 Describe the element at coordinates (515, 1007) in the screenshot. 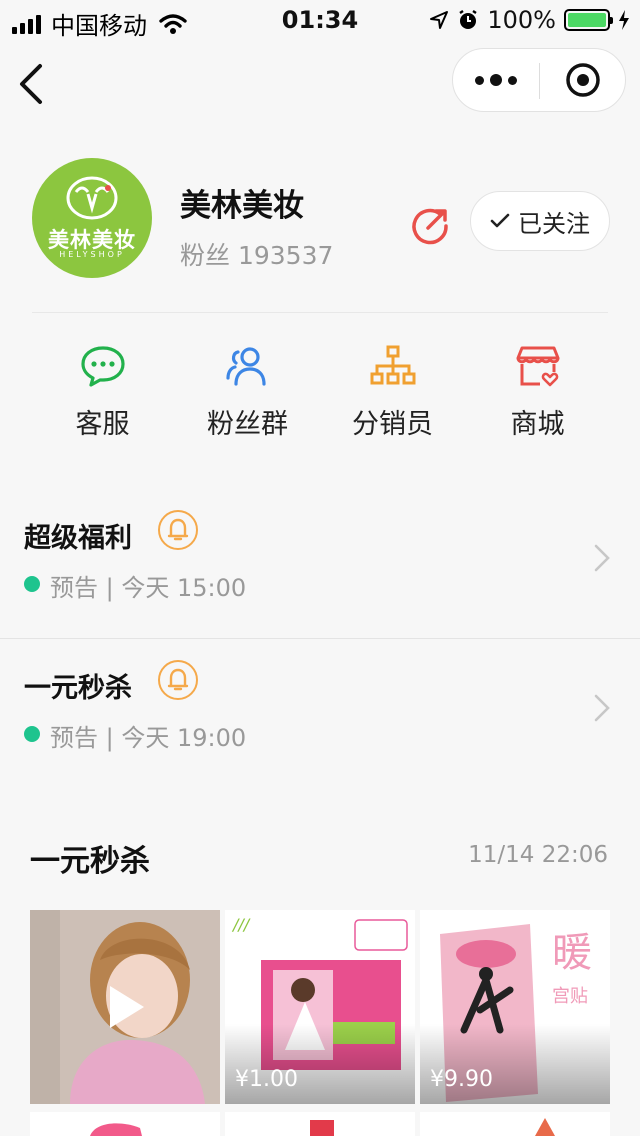

I see `product-tile-warmer: 暖 宫贴 ¥9.90` at that location.